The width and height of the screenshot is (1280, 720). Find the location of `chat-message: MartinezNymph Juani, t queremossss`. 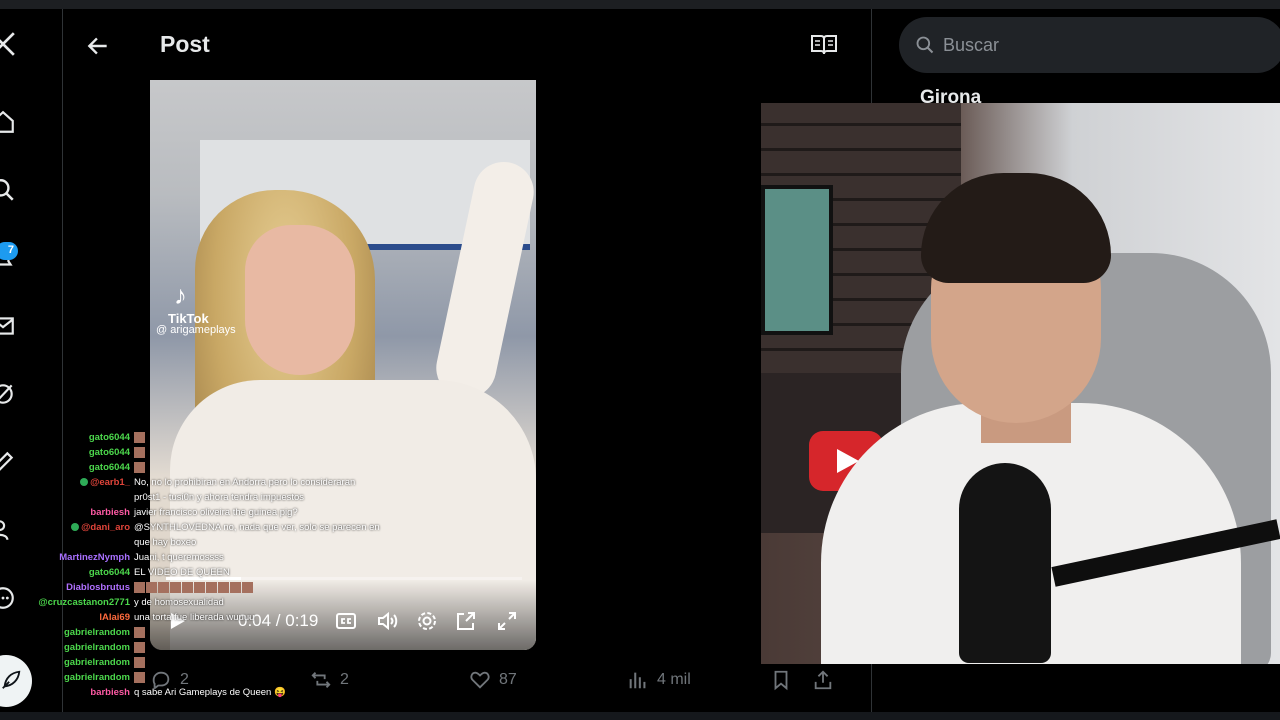

chat-message: MartinezNymph Juani, t queremossss is located at coordinates (202, 557).